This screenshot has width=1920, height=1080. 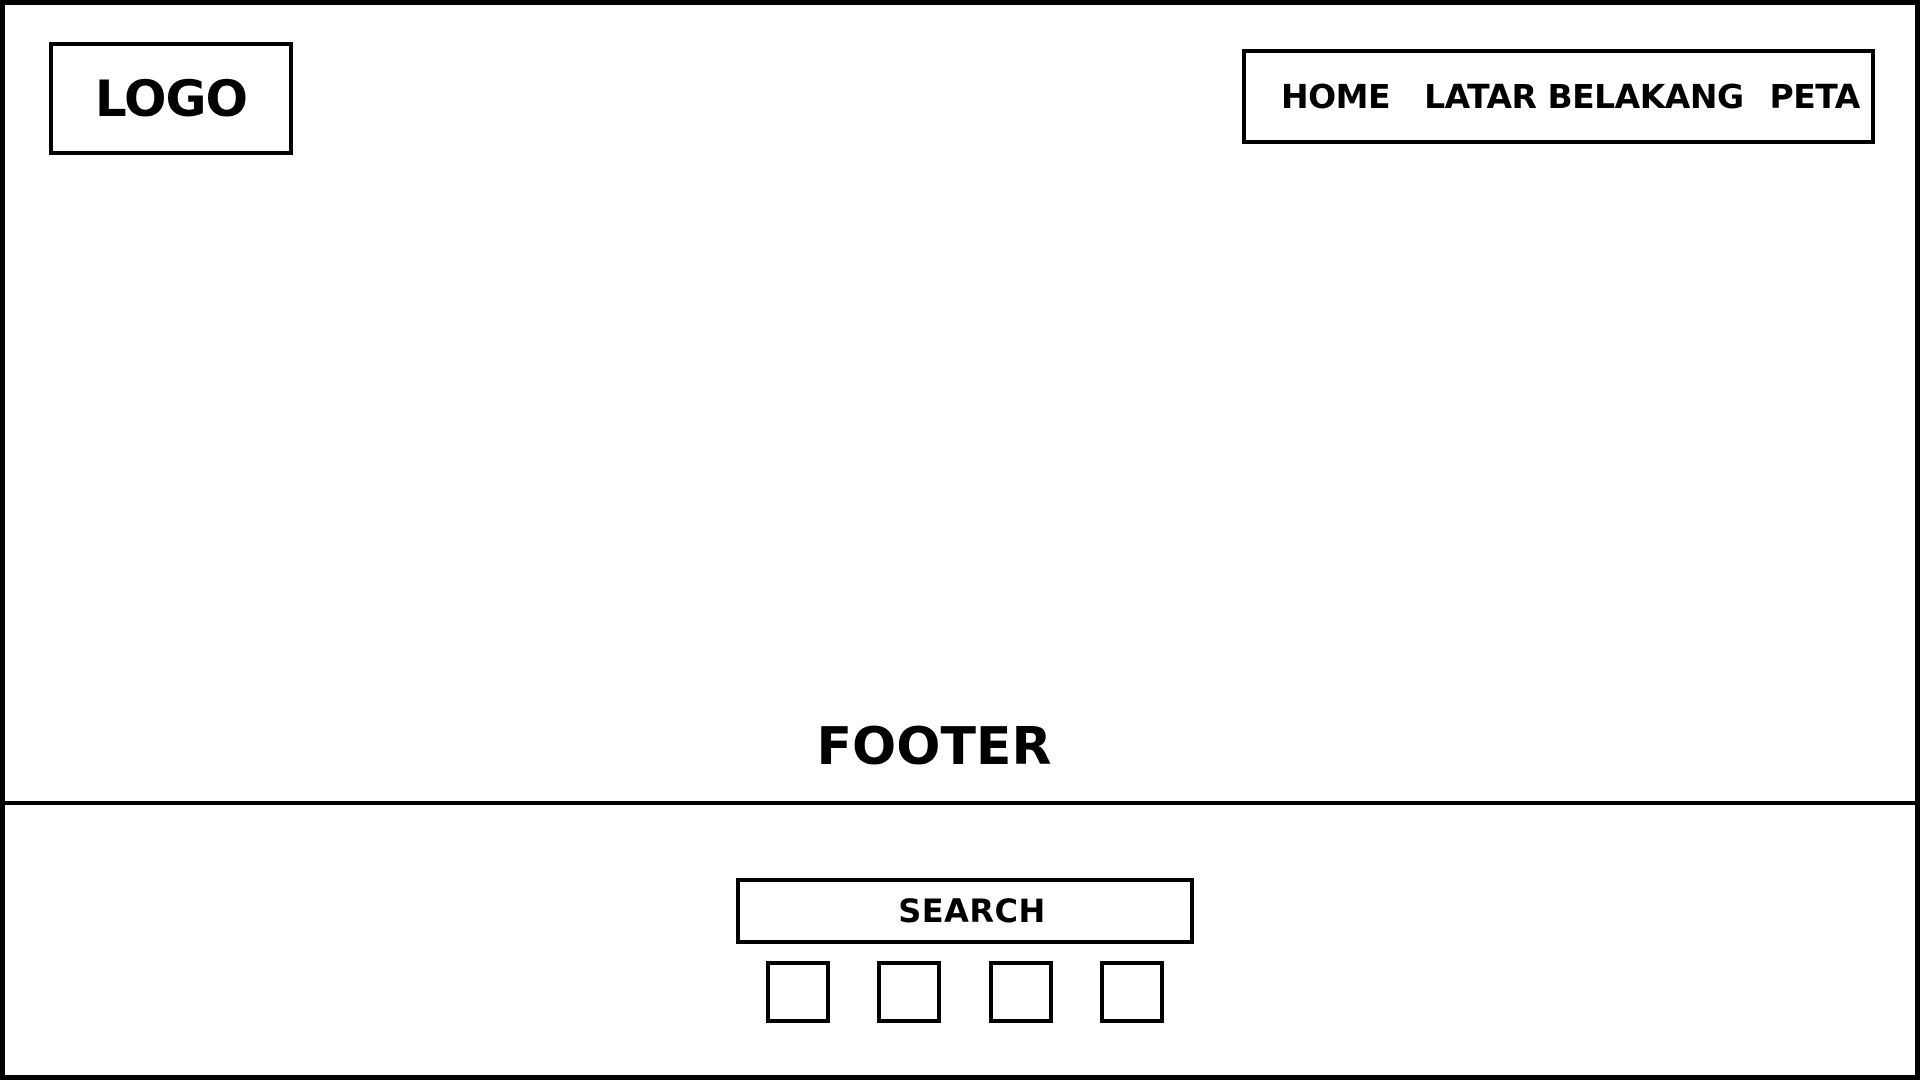 I want to click on logo: LOGO, so click(x=171, y=98).